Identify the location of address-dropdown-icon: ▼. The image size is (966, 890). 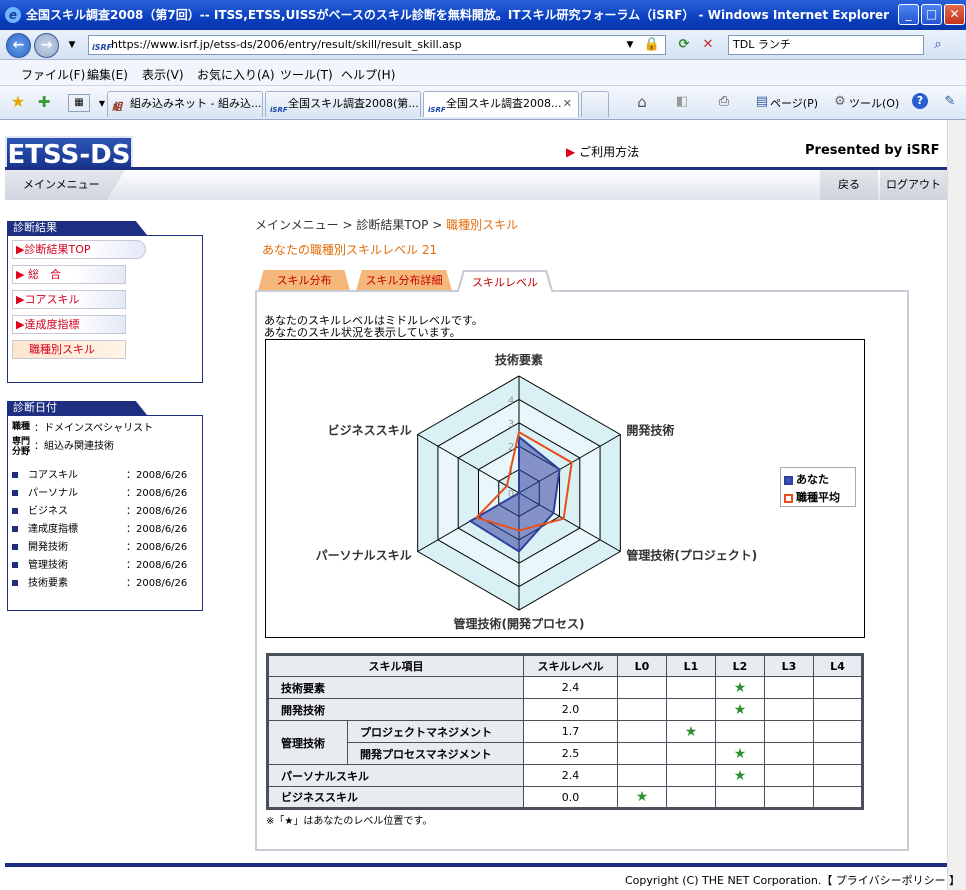
(630, 45).